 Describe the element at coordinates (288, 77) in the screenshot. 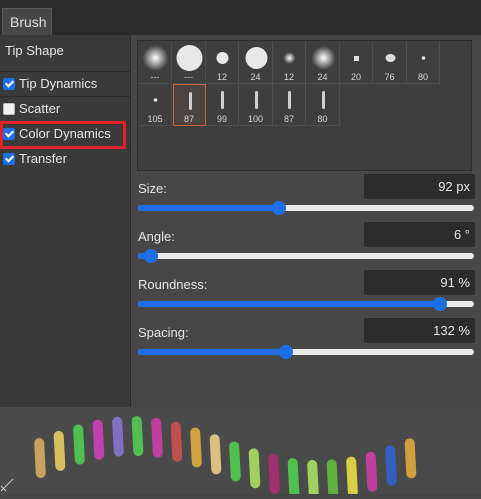

I see `brush-size-label: 12` at that location.